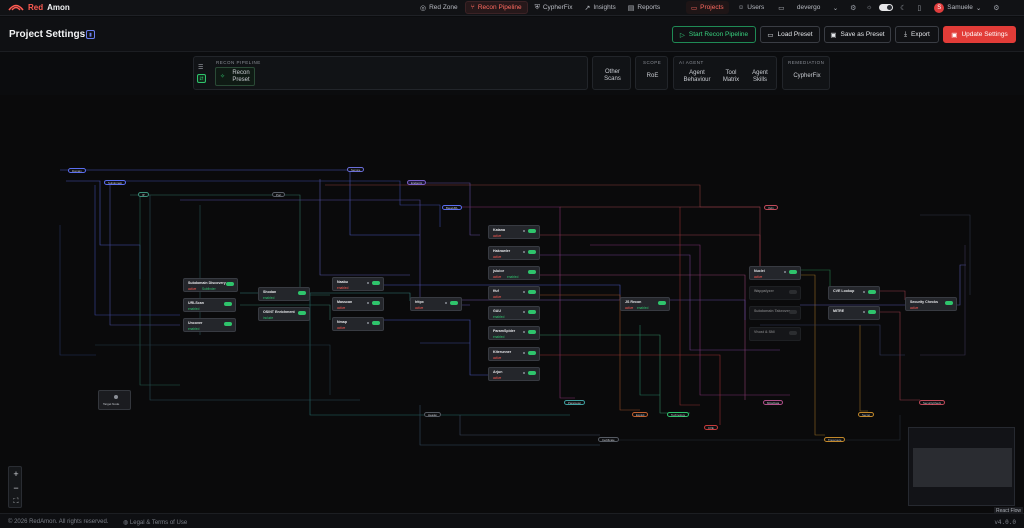  What do you see at coordinates (886, 7) in the screenshot?
I see `theme-toggle` at bounding box center [886, 7].